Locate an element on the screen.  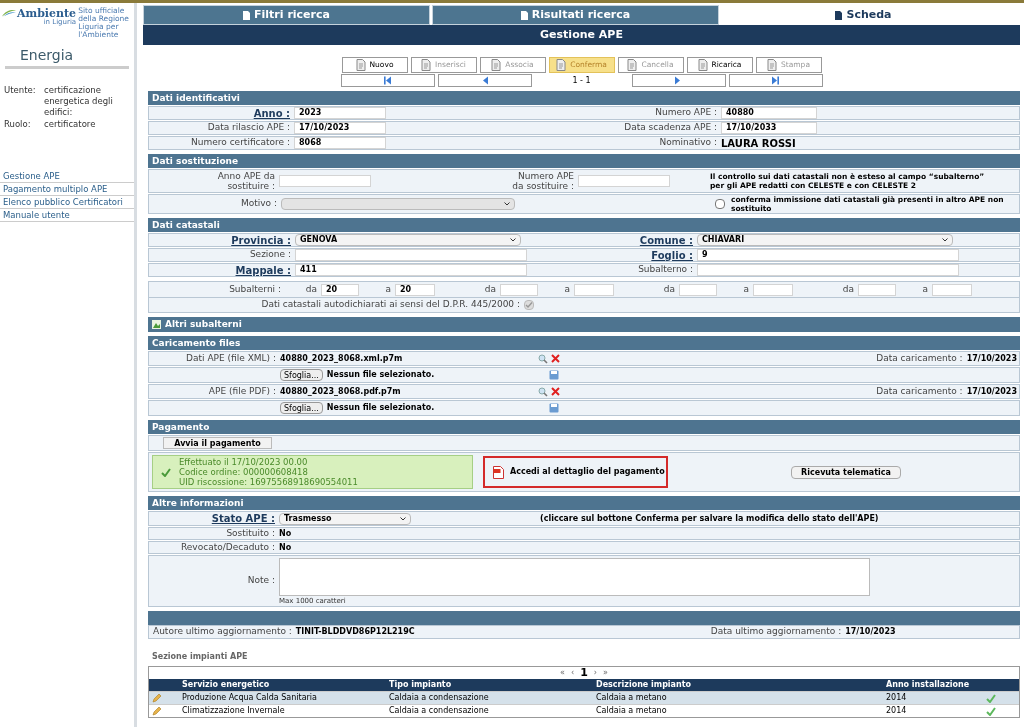
section-header: Caricamento files is located at coordinates (584, 343).